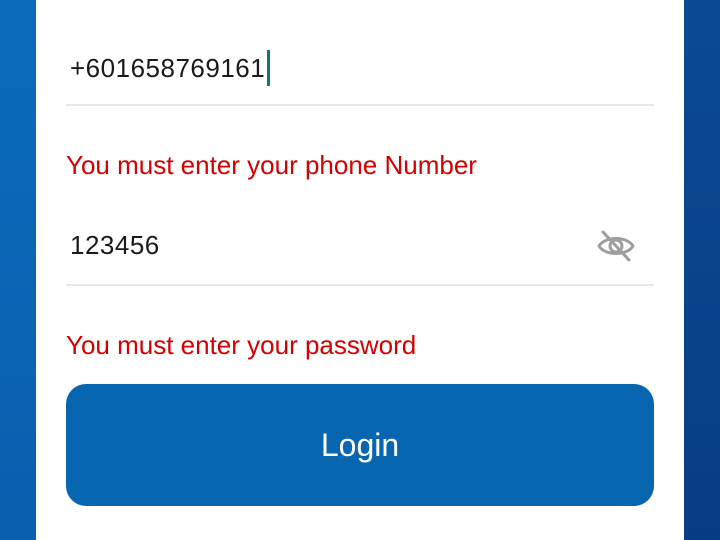  What do you see at coordinates (360, 247) in the screenshot?
I see `password-field: 123456` at bounding box center [360, 247].